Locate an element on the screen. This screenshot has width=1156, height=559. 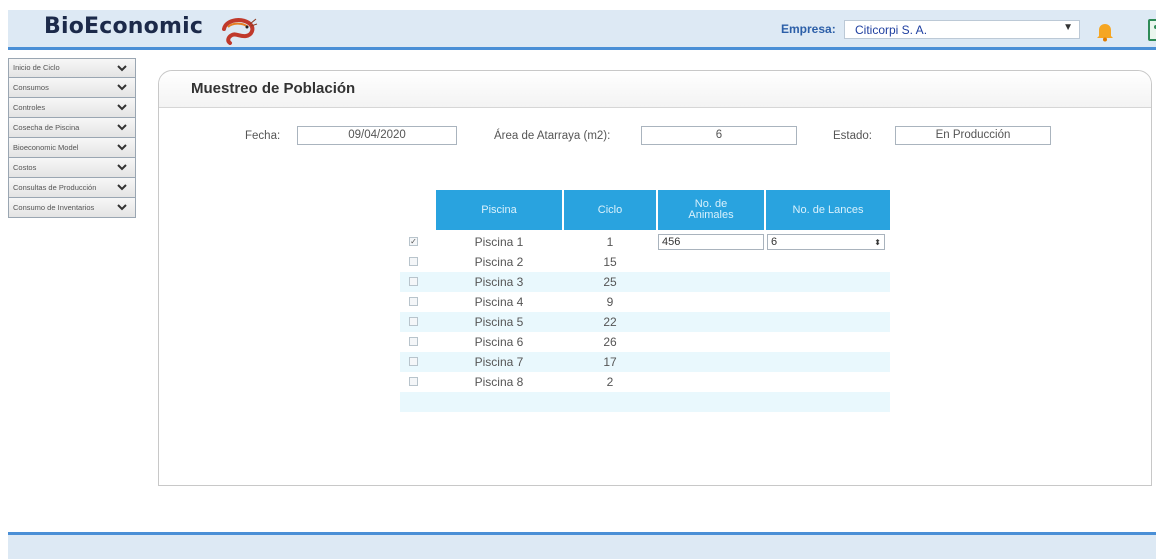
sidebar-item-consultas-de-produccion: Consultas de Producción is located at coordinates (72, 188).